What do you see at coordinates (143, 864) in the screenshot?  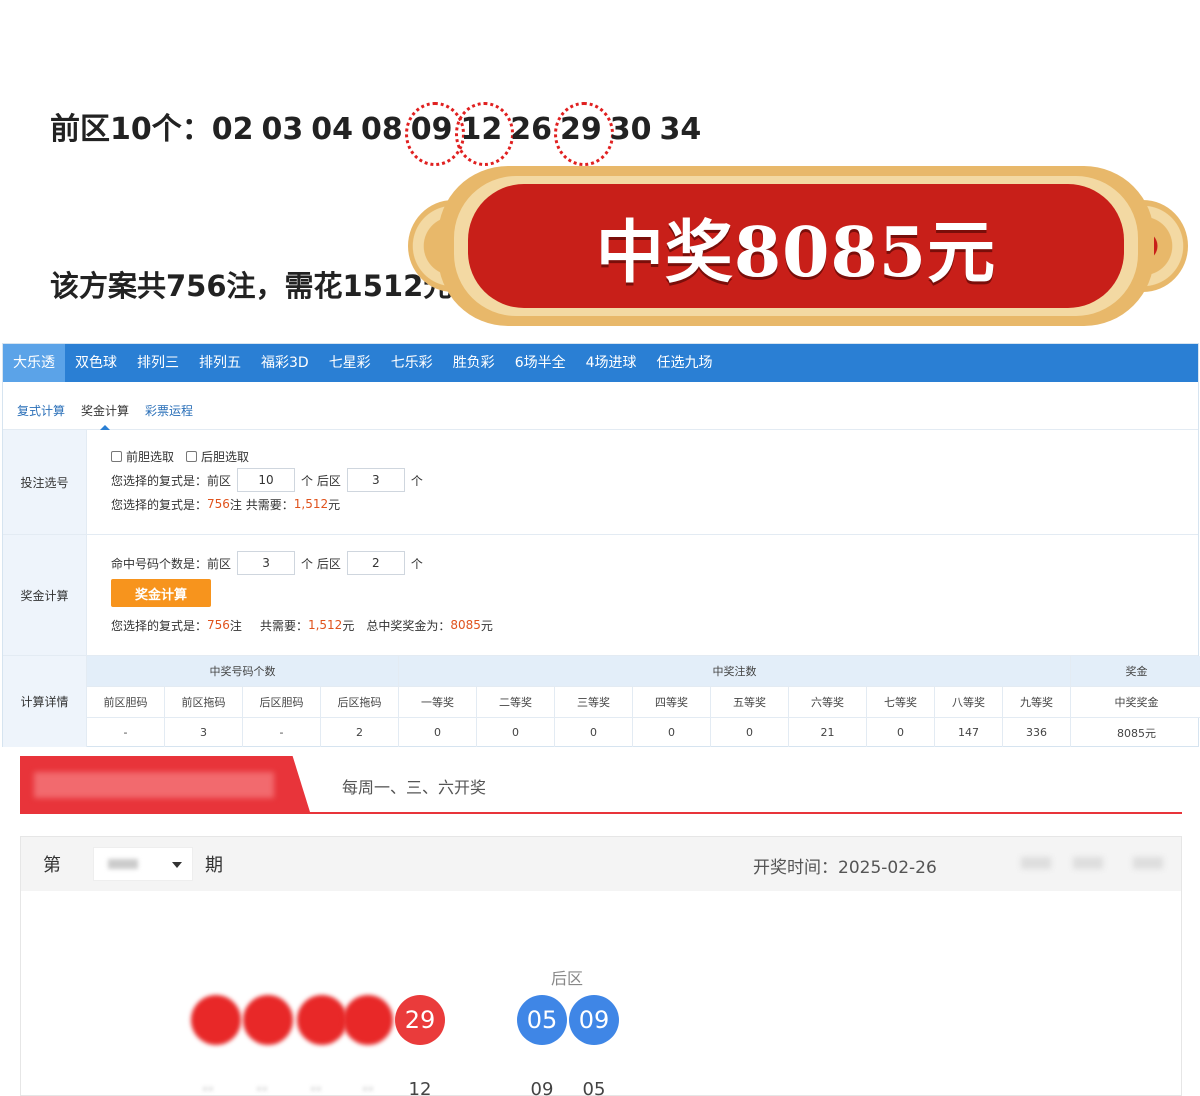 I see `issue-select` at bounding box center [143, 864].